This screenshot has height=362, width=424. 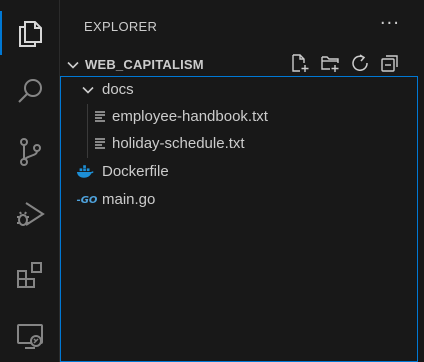 I want to click on files-icon, so click(x=30, y=33).